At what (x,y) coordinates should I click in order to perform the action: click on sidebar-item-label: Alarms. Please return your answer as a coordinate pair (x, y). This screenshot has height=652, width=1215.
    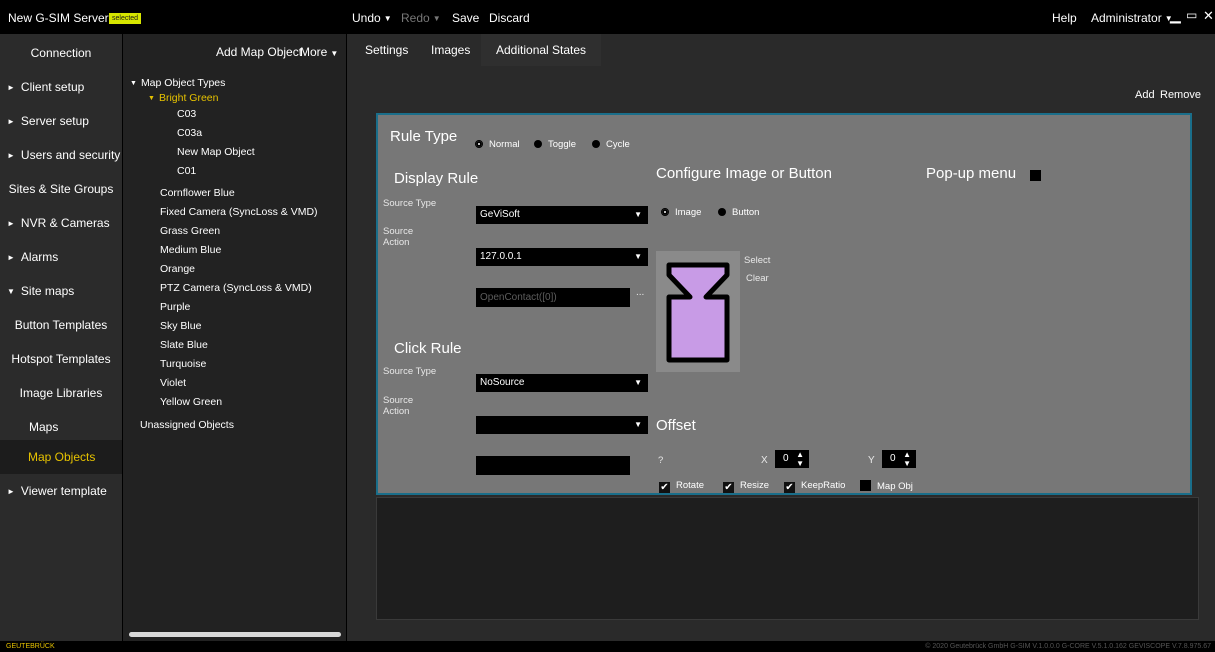
    Looking at the image, I should click on (39, 257).